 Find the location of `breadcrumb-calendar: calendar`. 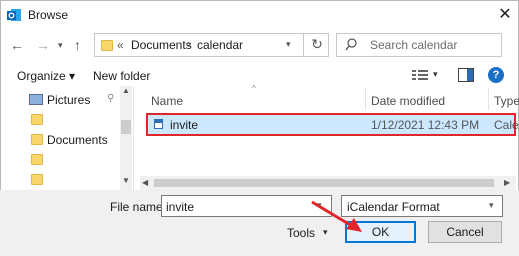

breadcrumb-calendar: calendar is located at coordinates (220, 45).